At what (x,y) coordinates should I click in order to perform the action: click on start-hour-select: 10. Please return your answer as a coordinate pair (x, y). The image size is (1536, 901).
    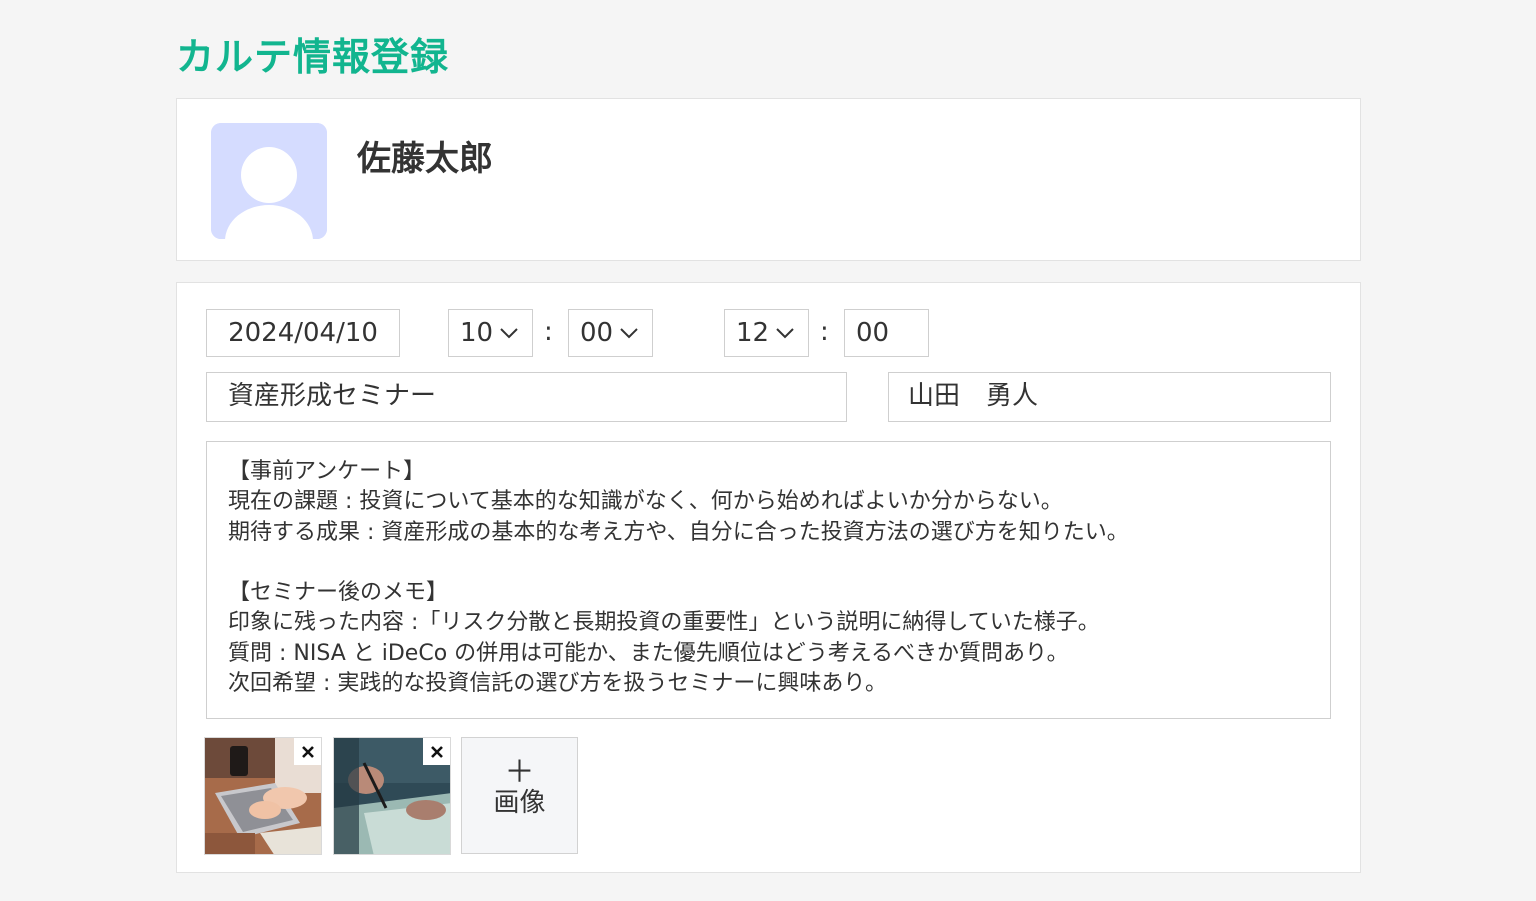
    Looking at the image, I should click on (490, 333).